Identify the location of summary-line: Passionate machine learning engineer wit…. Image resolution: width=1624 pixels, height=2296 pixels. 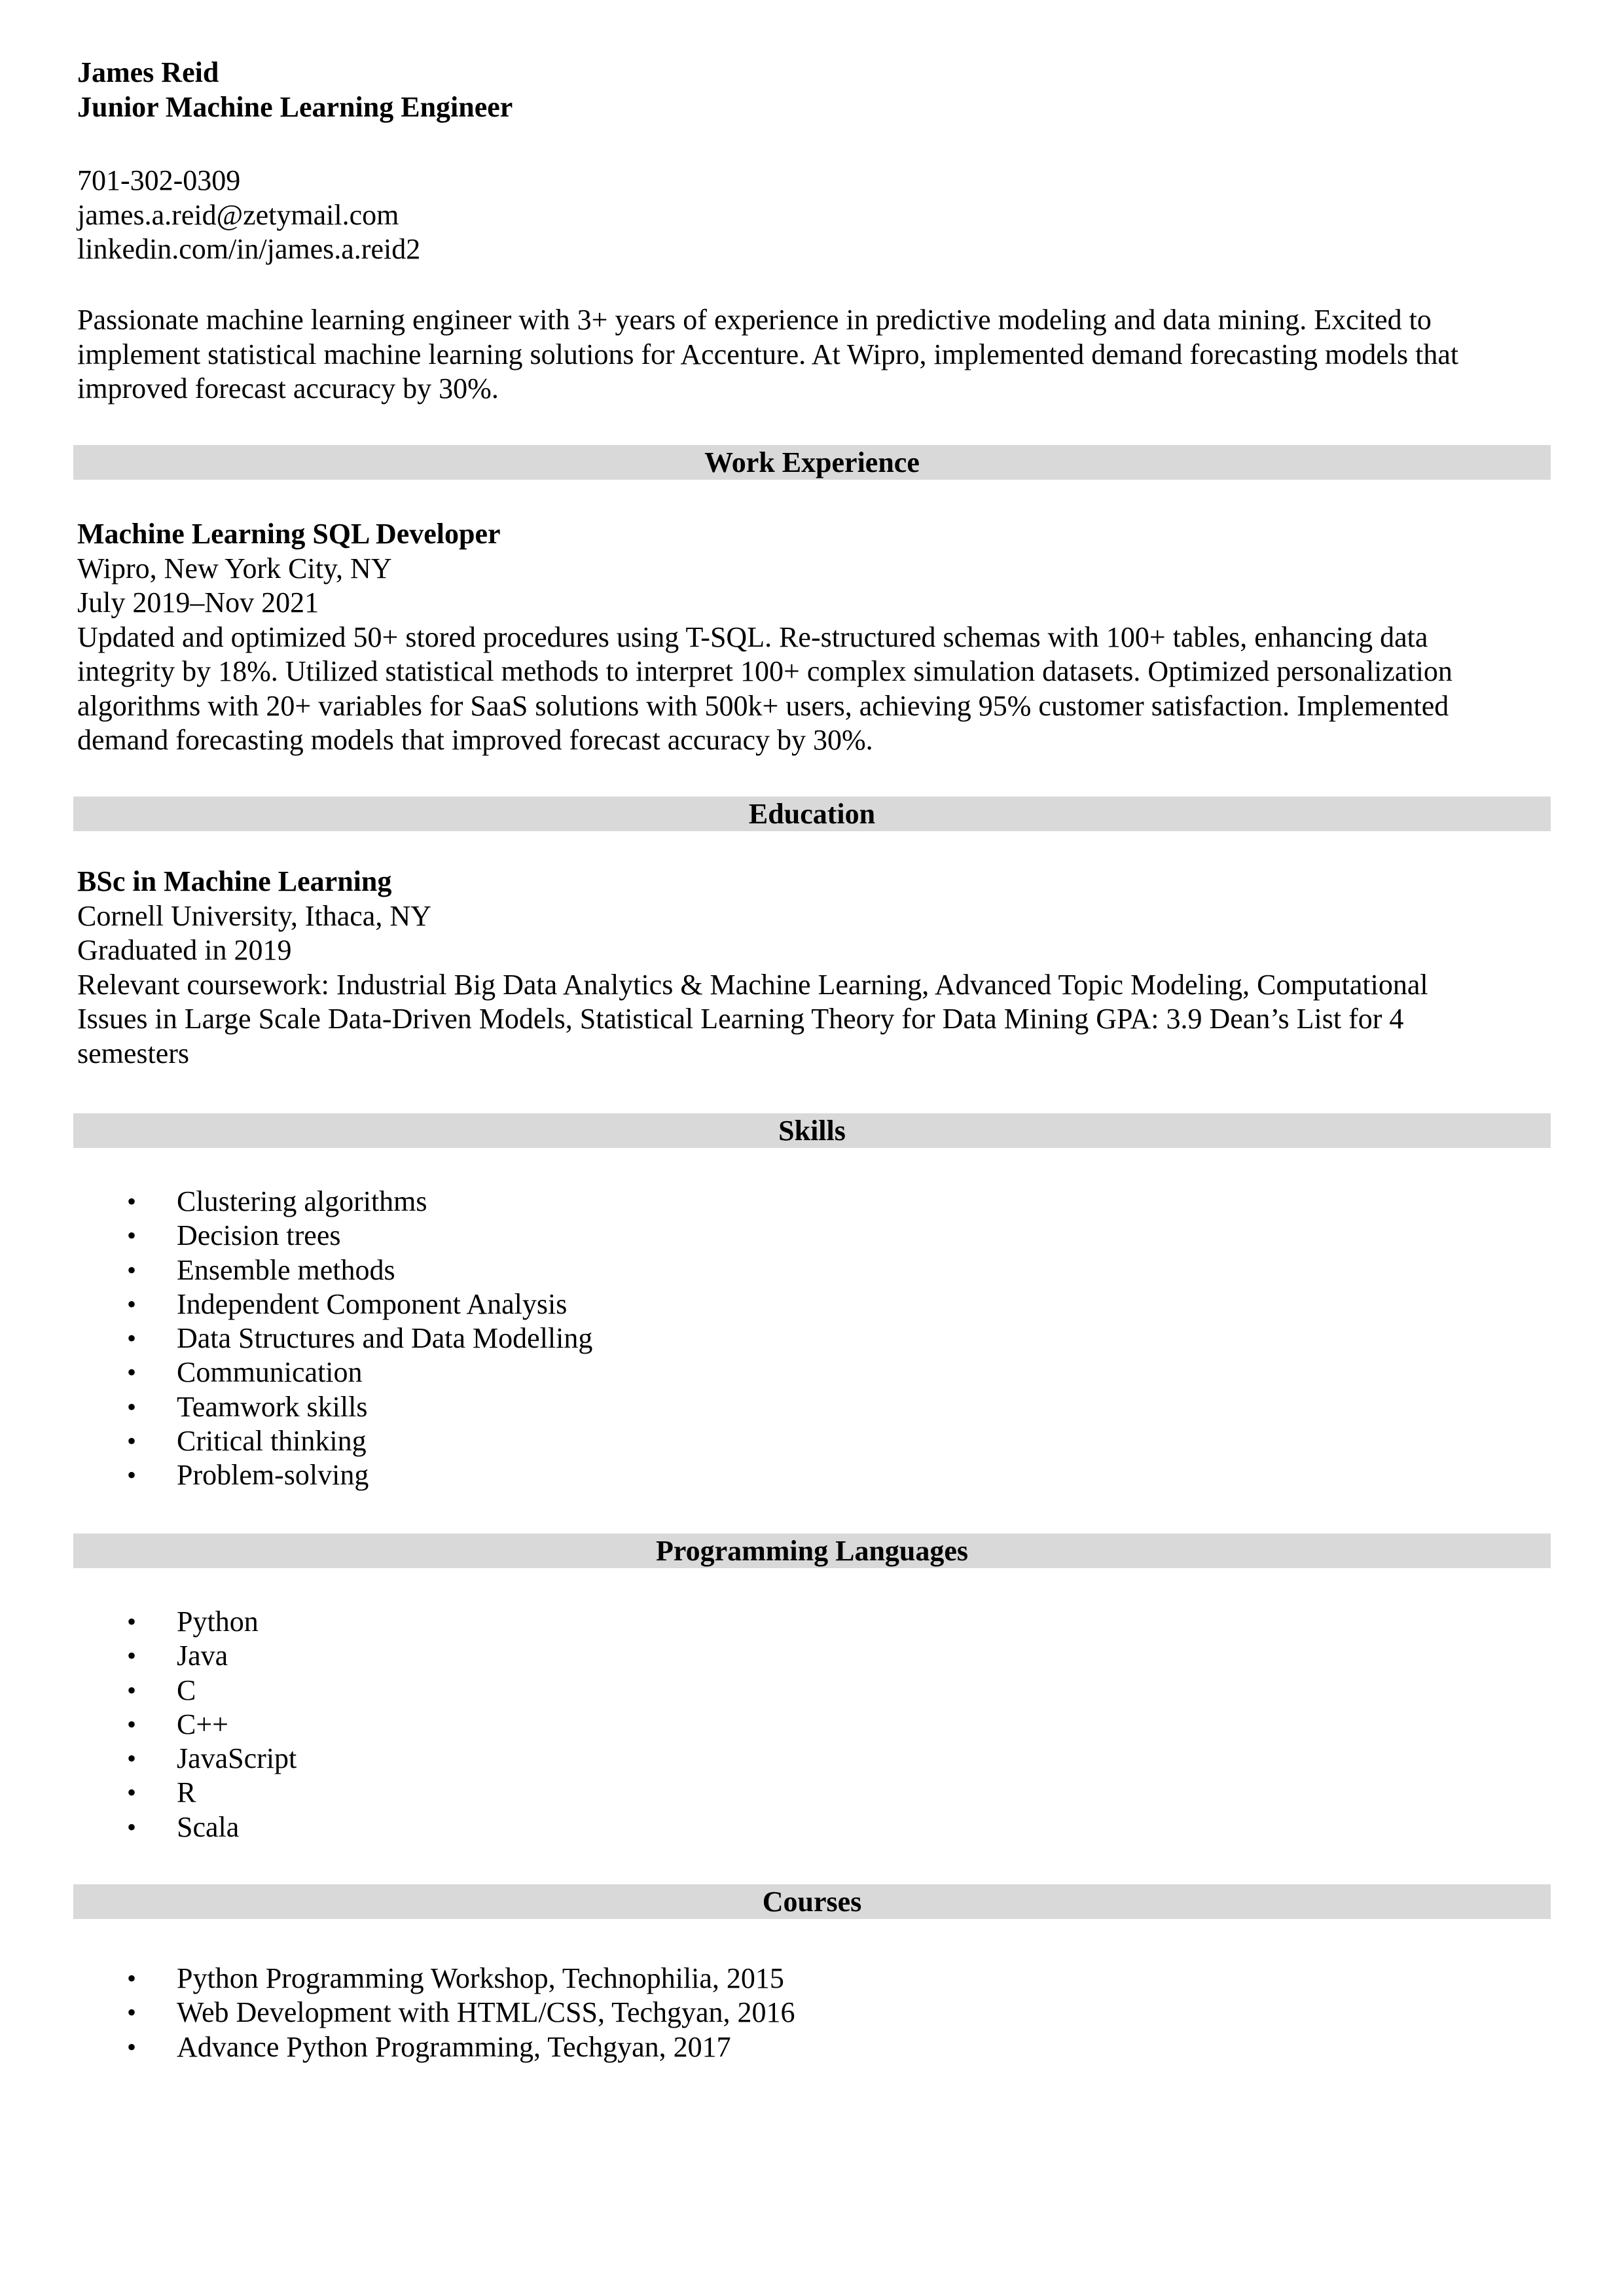
(754, 320).